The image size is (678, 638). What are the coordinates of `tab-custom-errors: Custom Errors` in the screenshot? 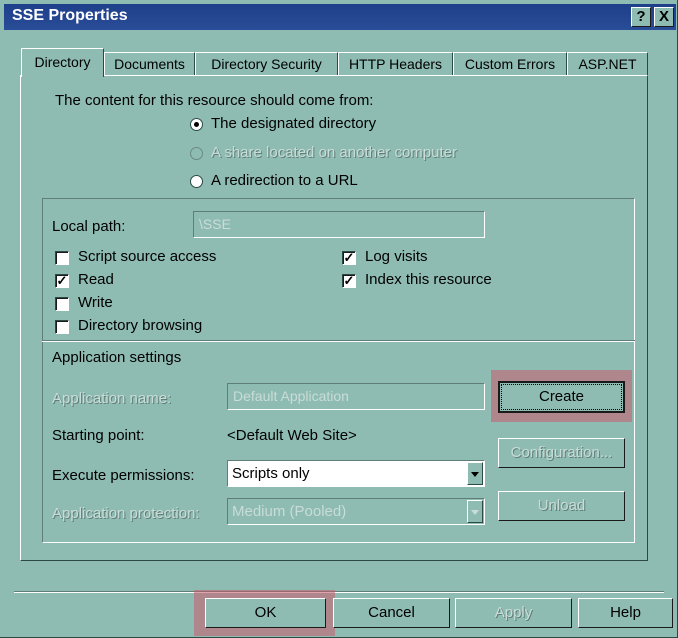 It's located at (510, 64).